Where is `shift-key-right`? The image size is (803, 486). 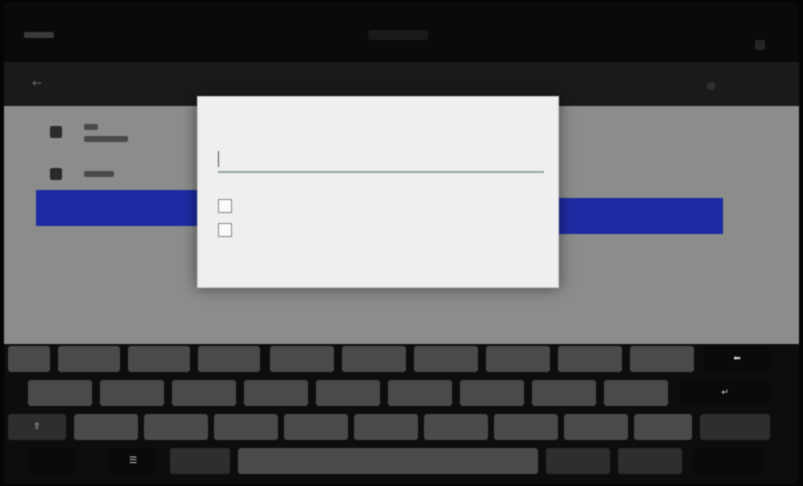
shift-key-right is located at coordinates (735, 427).